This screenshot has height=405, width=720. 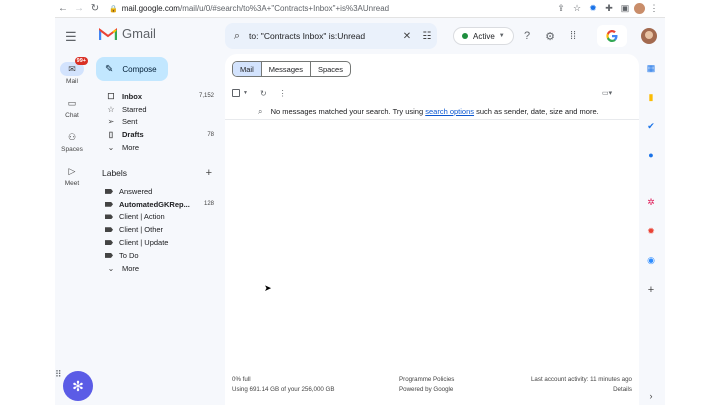 I want to click on status-label: Active, so click(x=484, y=36).